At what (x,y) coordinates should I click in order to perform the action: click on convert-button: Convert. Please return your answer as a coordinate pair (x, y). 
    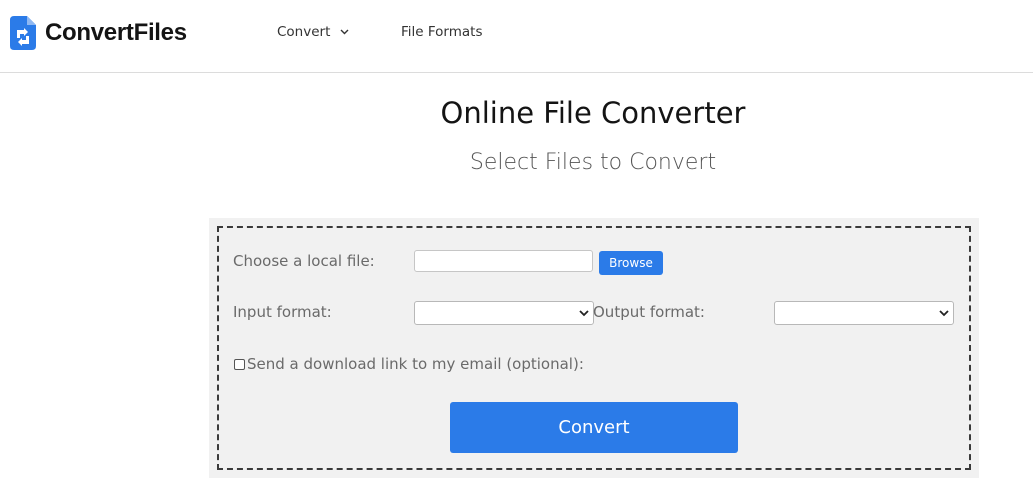
    Looking at the image, I should click on (594, 427).